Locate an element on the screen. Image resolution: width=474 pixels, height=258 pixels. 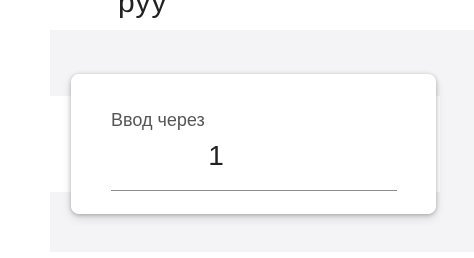
input-through-value is located at coordinates (216, 156).